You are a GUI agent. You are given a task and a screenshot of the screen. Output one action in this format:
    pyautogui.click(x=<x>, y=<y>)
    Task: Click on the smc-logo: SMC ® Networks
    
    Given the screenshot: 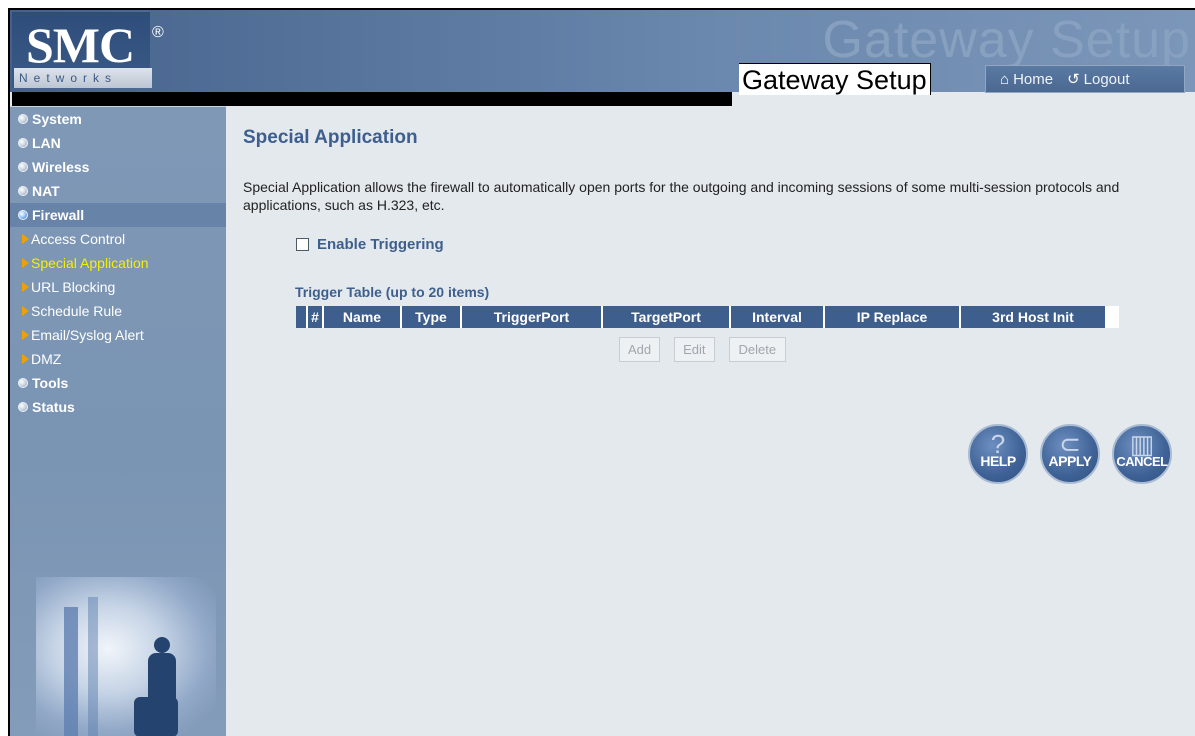 What is the action you would take?
    pyautogui.click(x=88, y=50)
    